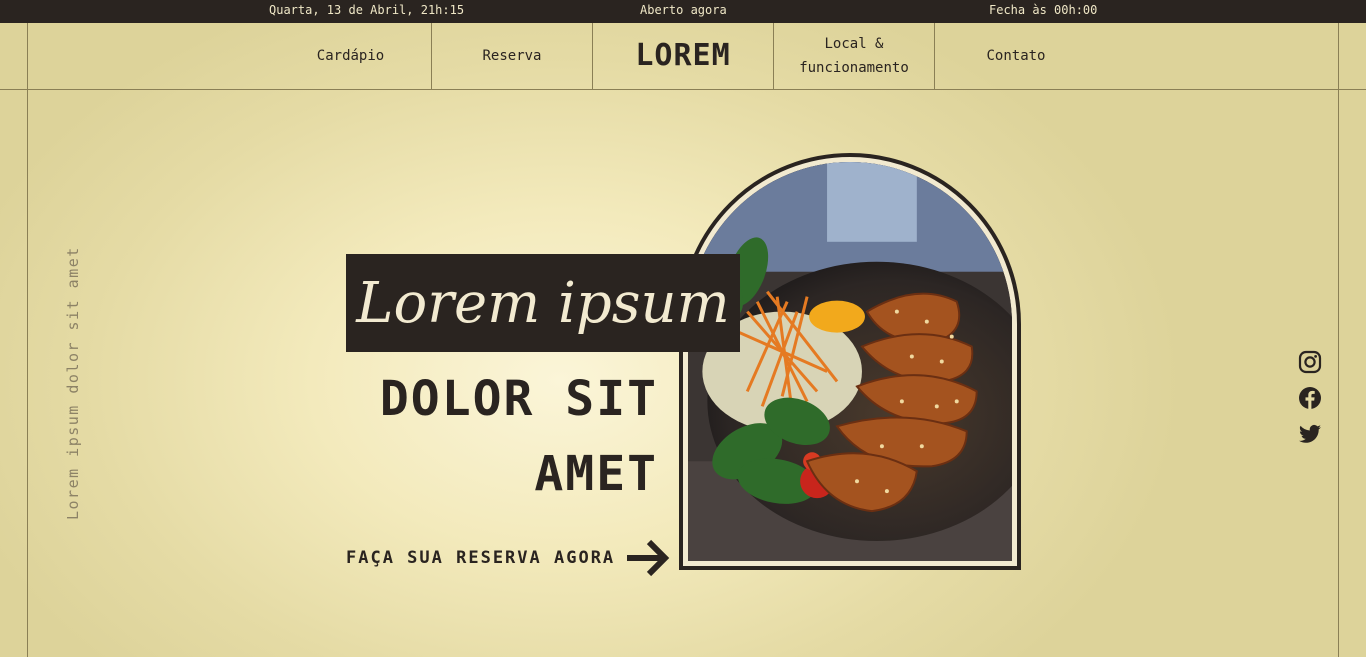 Image resolution: width=1366 pixels, height=657 pixels. I want to click on dish-photo, so click(850, 361).